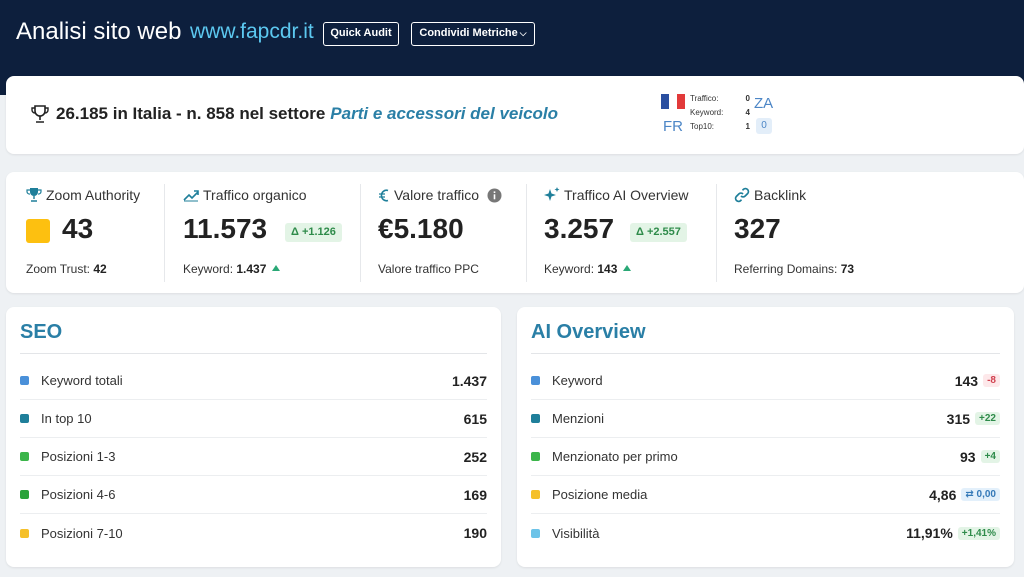 The image size is (1024, 577). What do you see at coordinates (765, 419) in the screenshot?
I see `ai-row-menzioni: Menzioni 315 +22` at bounding box center [765, 419].